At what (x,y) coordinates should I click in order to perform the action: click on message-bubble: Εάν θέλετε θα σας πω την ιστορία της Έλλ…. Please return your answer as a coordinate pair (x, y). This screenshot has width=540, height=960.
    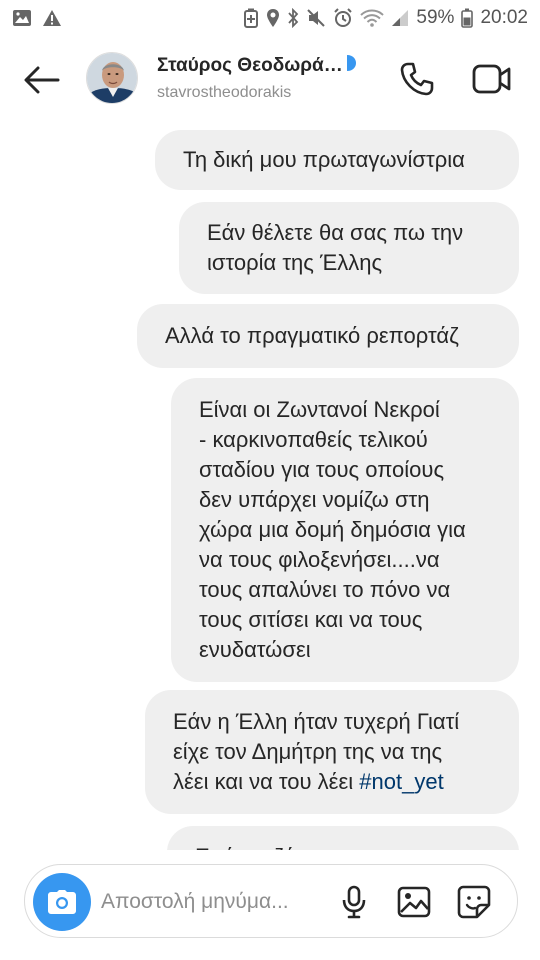
    Looking at the image, I should click on (349, 248).